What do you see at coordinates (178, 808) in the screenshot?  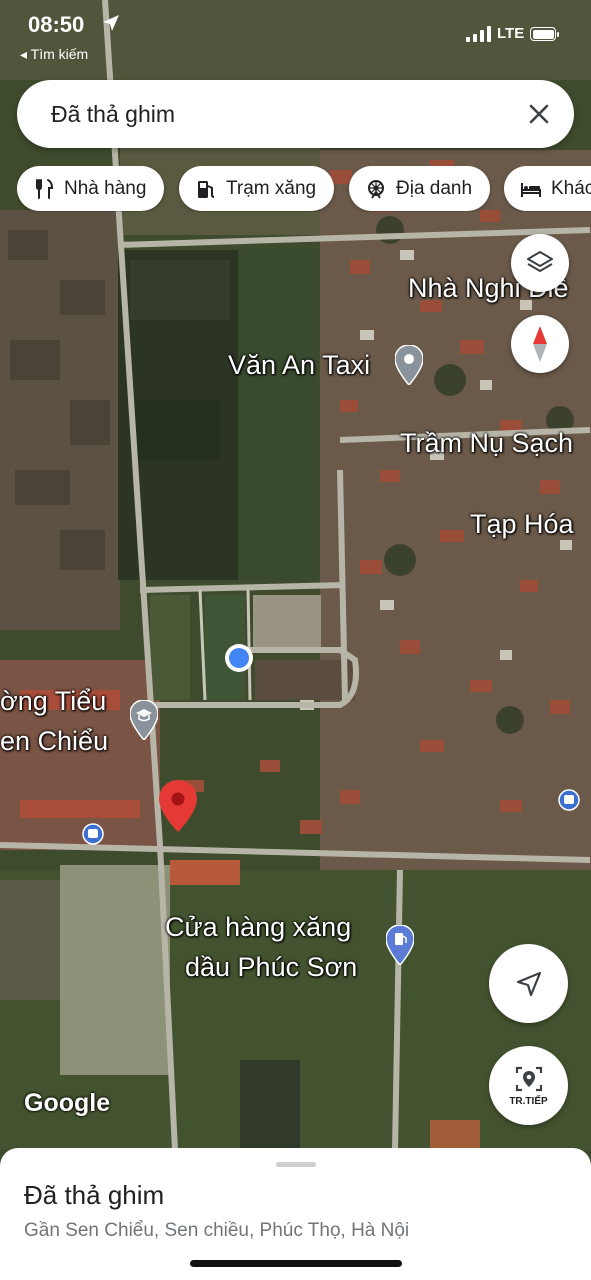 I see `dropped-pin-icon` at bounding box center [178, 808].